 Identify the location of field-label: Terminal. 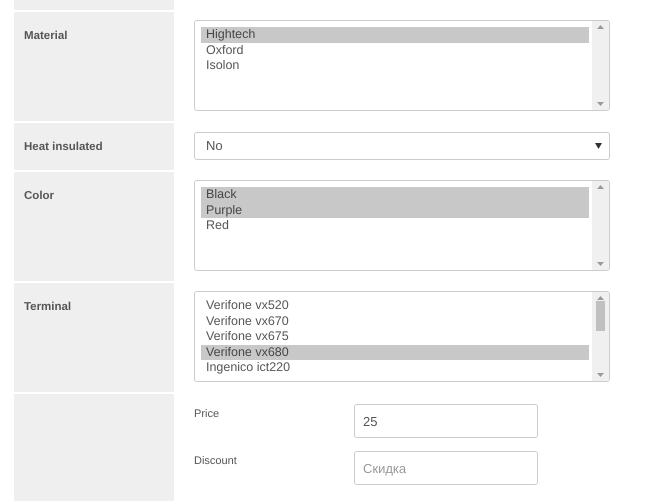
(48, 307).